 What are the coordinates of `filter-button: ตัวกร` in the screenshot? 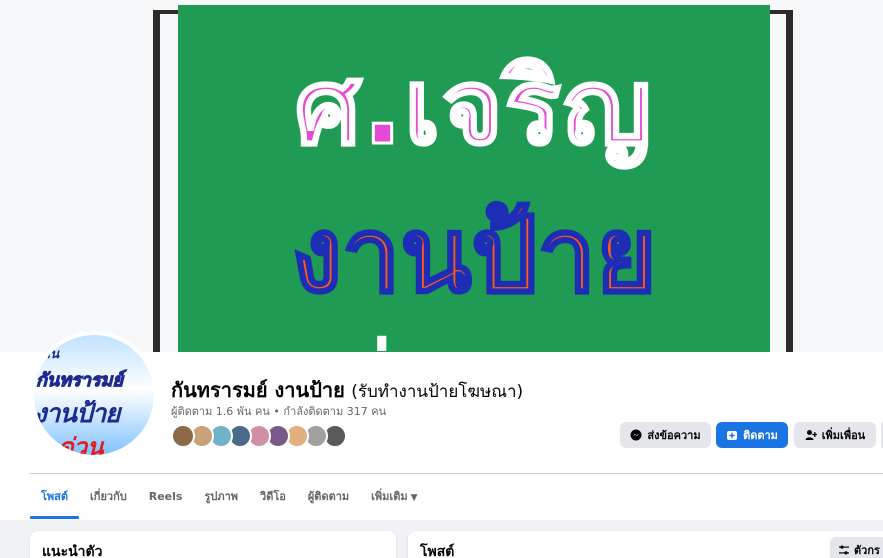 It's located at (856, 547).